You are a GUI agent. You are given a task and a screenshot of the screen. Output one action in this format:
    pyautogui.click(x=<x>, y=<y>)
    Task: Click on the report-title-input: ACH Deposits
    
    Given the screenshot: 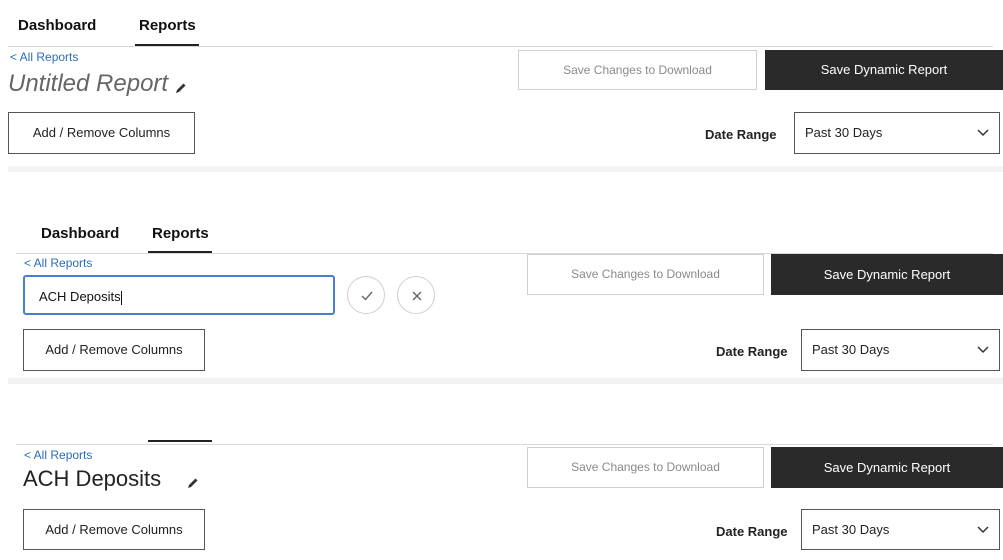 What is the action you would take?
    pyautogui.click(x=179, y=295)
    